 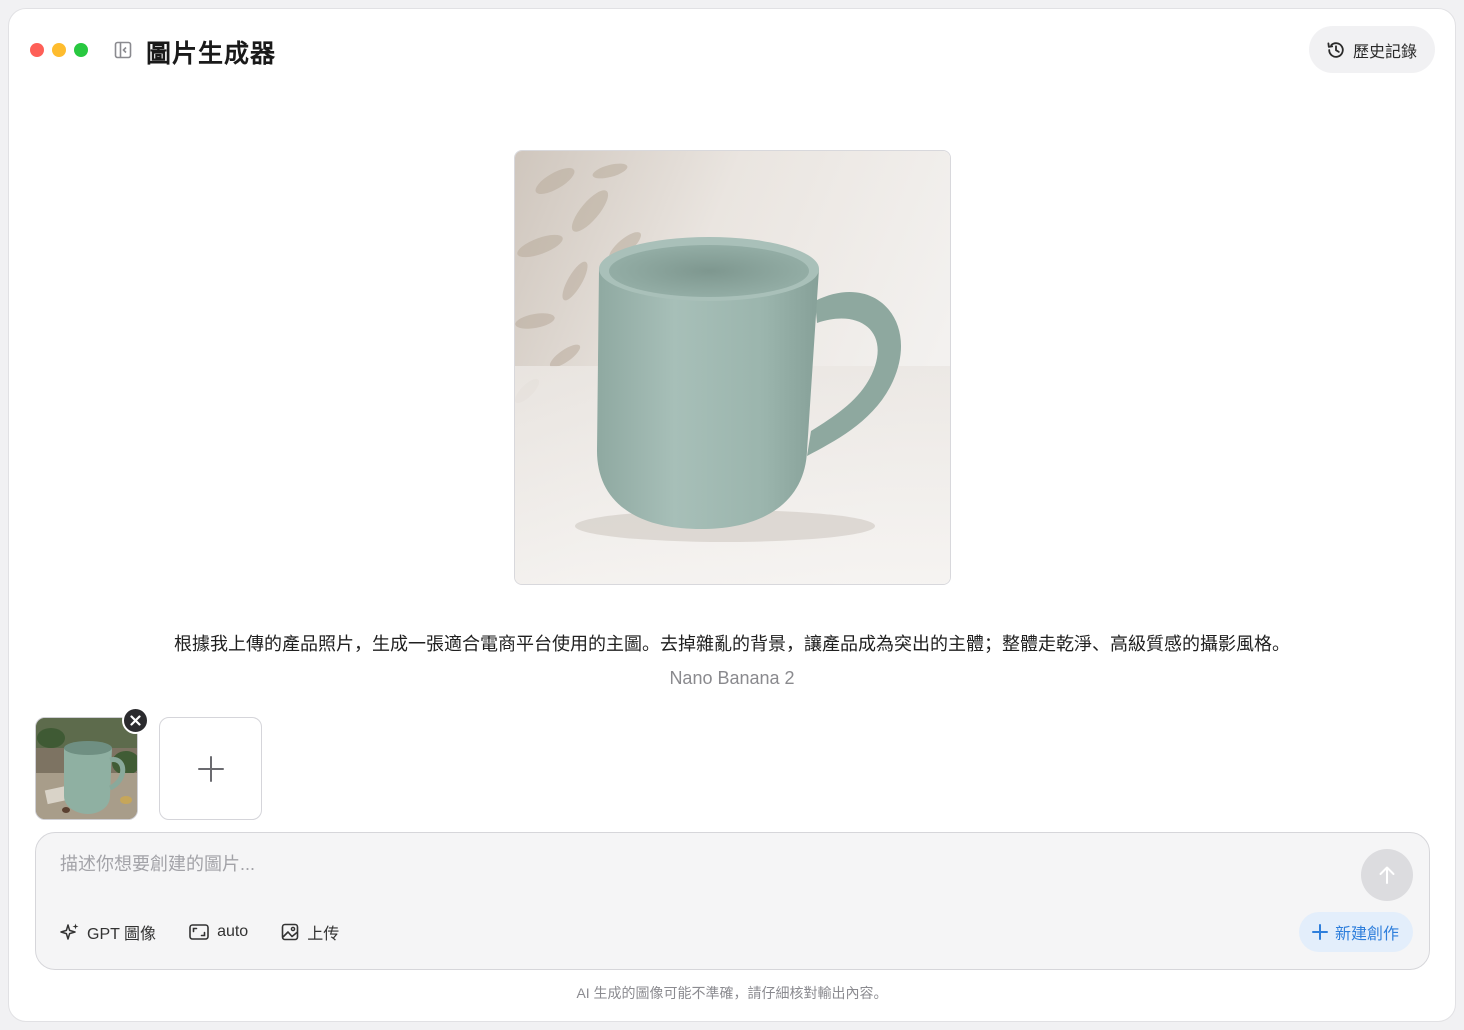 I want to click on composer-toolbar: GPT 圖像 auto 上传, so click(x=199, y=932).